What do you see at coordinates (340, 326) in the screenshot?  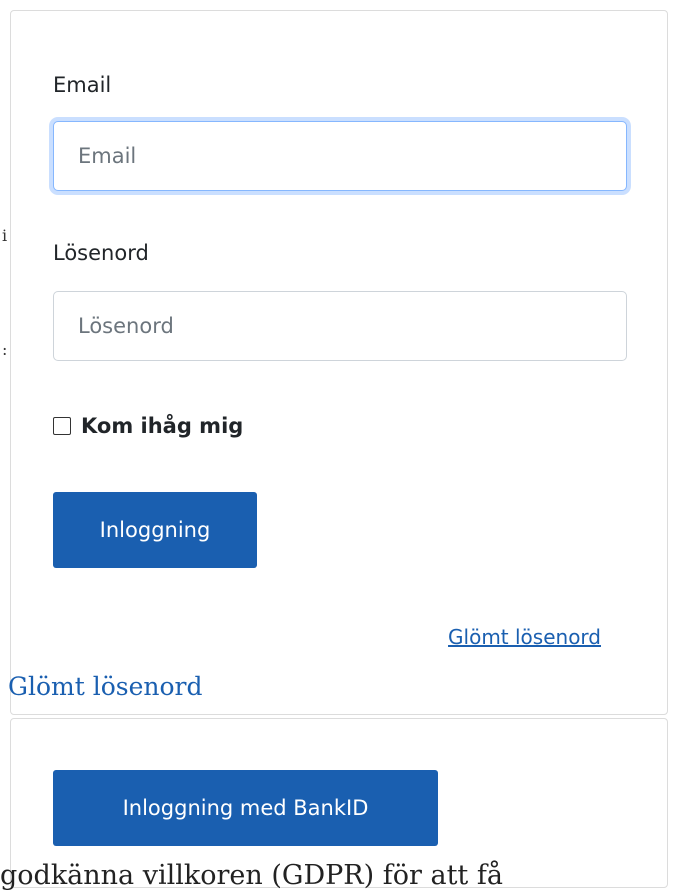 I see `password-input` at bounding box center [340, 326].